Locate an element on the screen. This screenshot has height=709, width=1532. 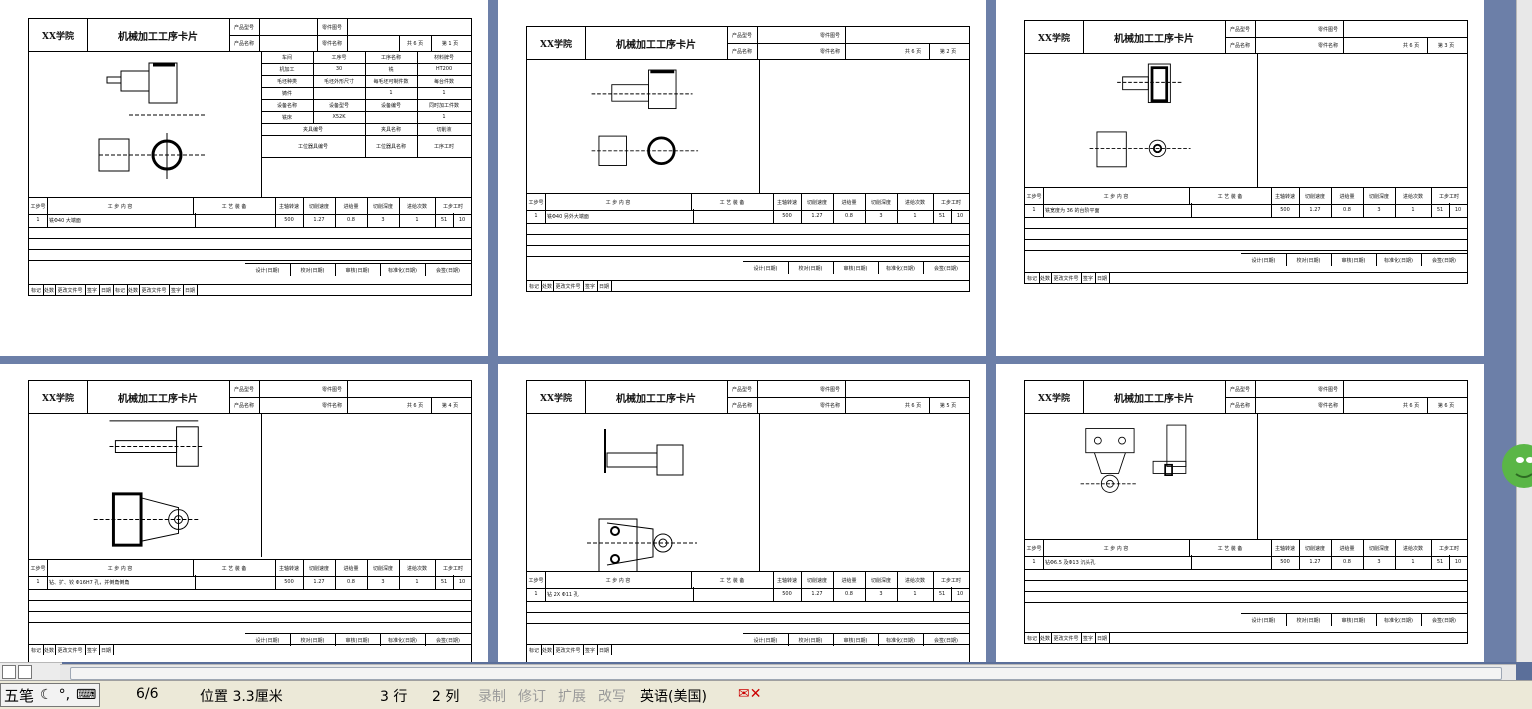
horizontal-scrollbar is located at coordinates (788, 672).